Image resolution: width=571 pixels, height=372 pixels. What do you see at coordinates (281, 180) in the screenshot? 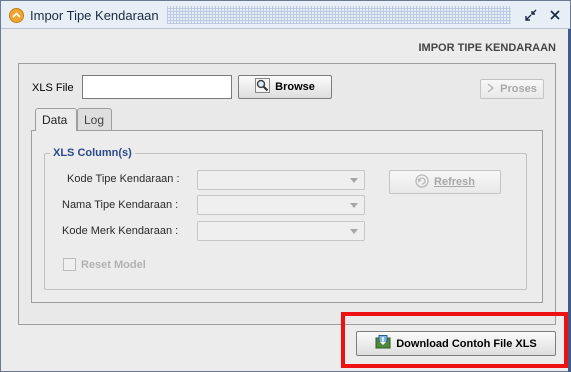
I see `kode-tipe-combo` at bounding box center [281, 180].